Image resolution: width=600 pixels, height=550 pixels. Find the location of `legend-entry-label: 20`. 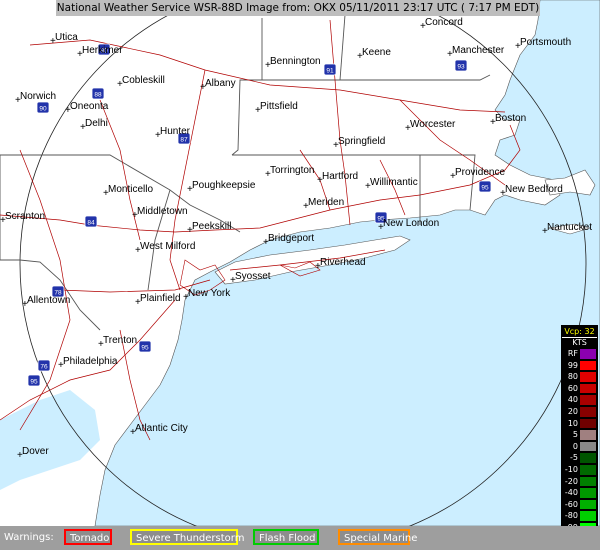

legend-entry-label: 20 is located at coordinates (572, 411).